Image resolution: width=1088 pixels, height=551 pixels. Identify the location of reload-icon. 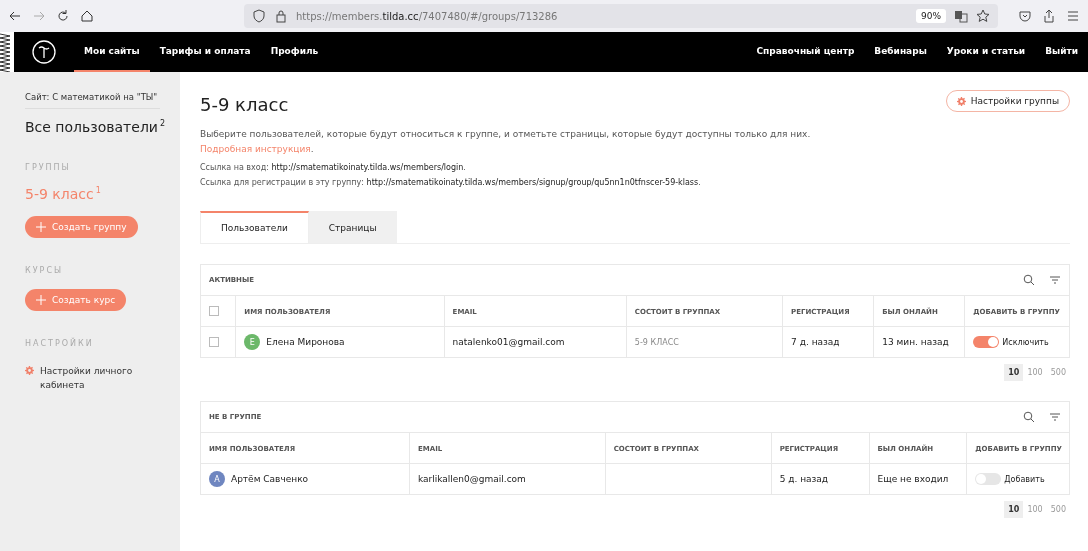
(63, 16).